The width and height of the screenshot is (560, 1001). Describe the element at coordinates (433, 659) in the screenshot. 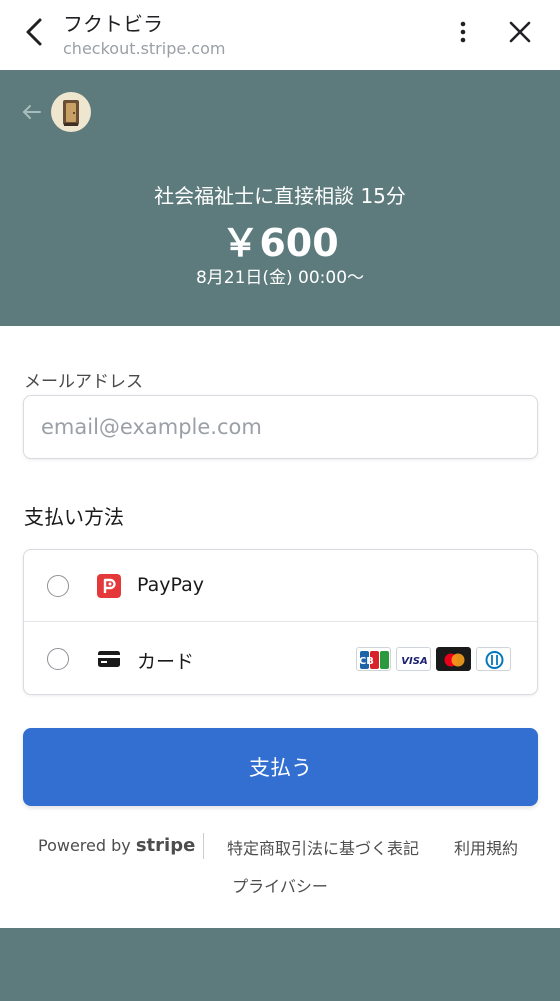

I see `card-brands: JCB VISA` at that location.